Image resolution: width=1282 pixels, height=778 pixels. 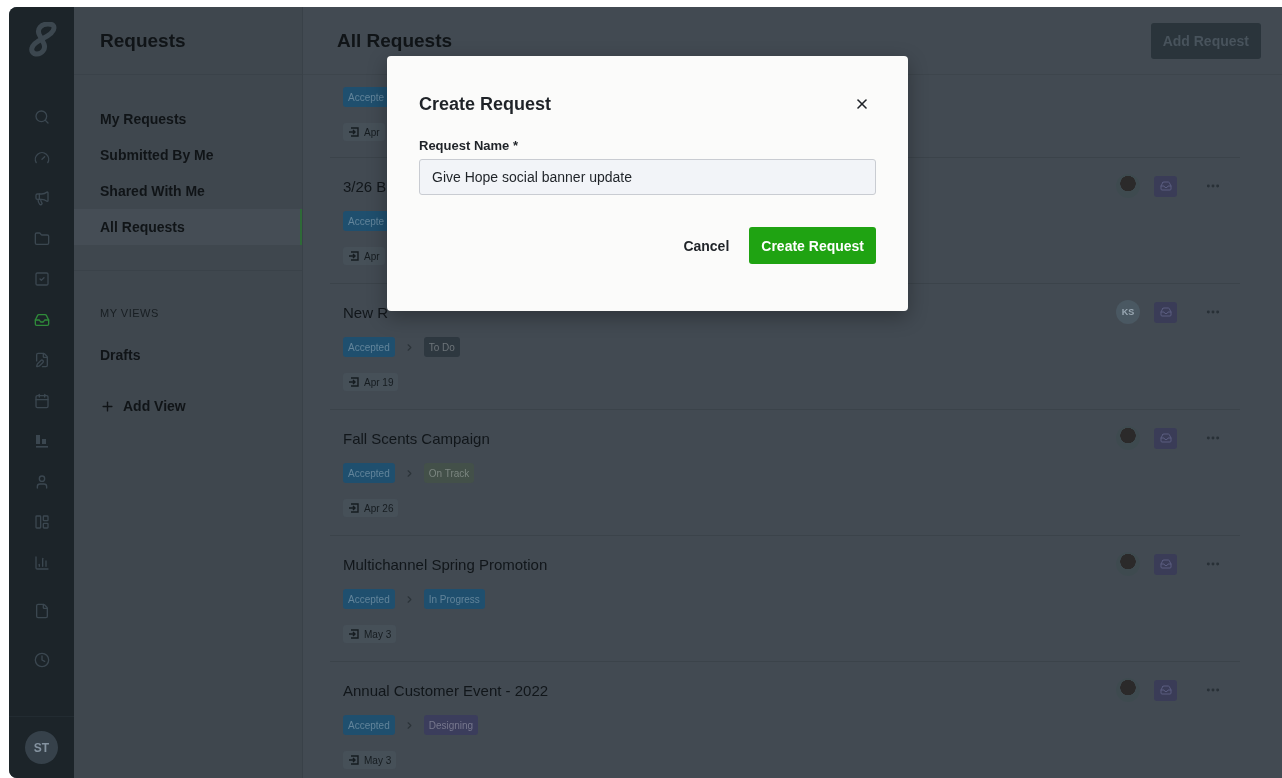 What do you see at coordinates (485, 104) in the screenshot?
I see `dialog-title: Create Request` at bounding box center [485, 104].